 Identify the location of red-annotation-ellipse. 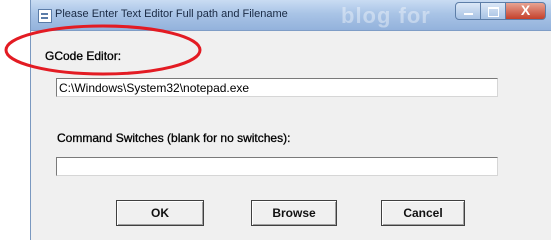
(103, 50).